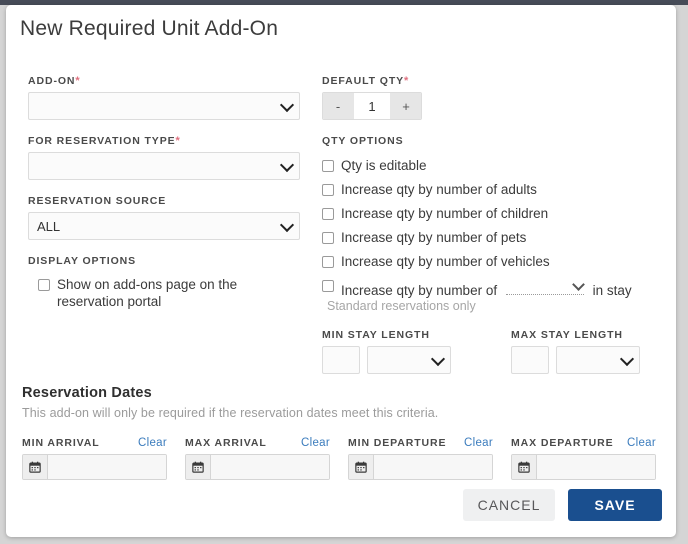  I want to click on quantity-stepper: - 1 +, so click(372, 106).